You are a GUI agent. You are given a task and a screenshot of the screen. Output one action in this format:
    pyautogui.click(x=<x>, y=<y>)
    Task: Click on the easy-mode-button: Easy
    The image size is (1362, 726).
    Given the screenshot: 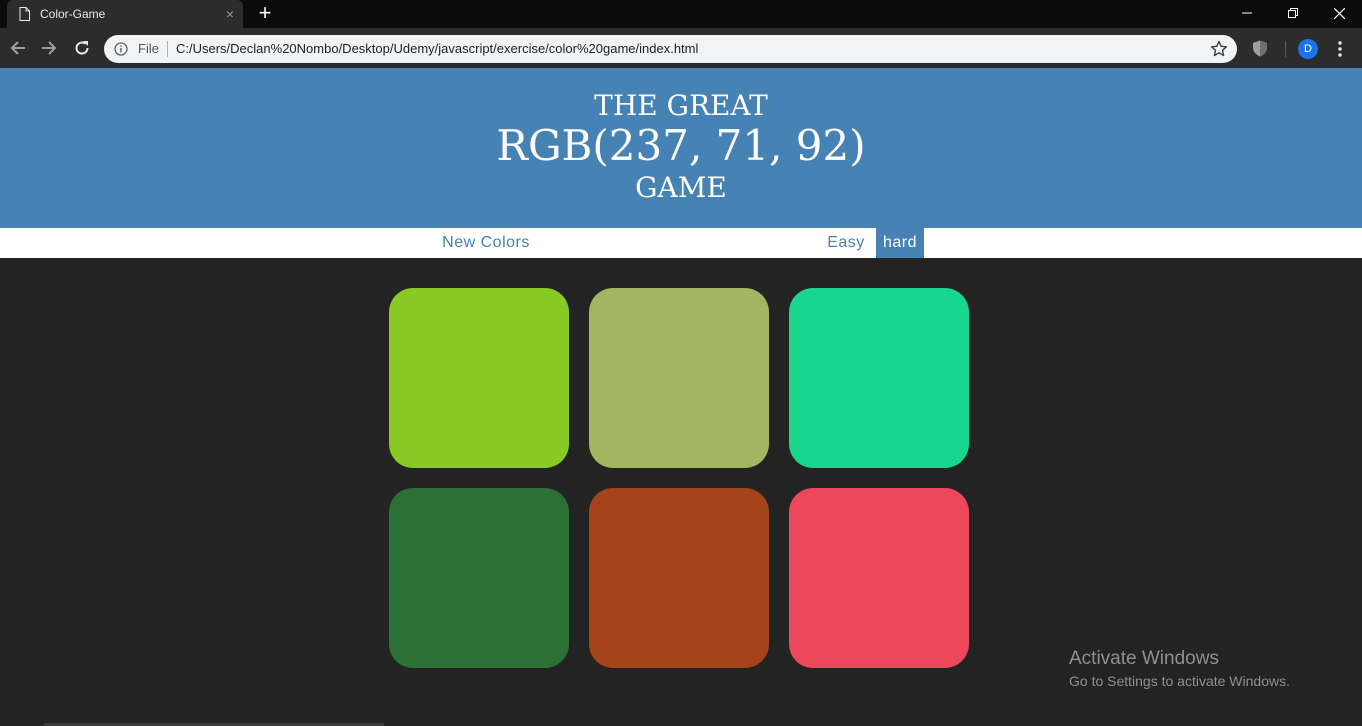 What is the action you would take?
    pyautogui.click(x=846, y=243)
    